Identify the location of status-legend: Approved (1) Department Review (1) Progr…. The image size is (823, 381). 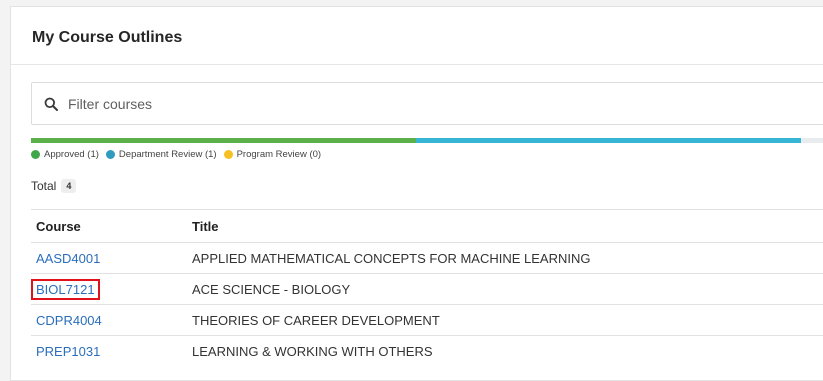
(179, 154).